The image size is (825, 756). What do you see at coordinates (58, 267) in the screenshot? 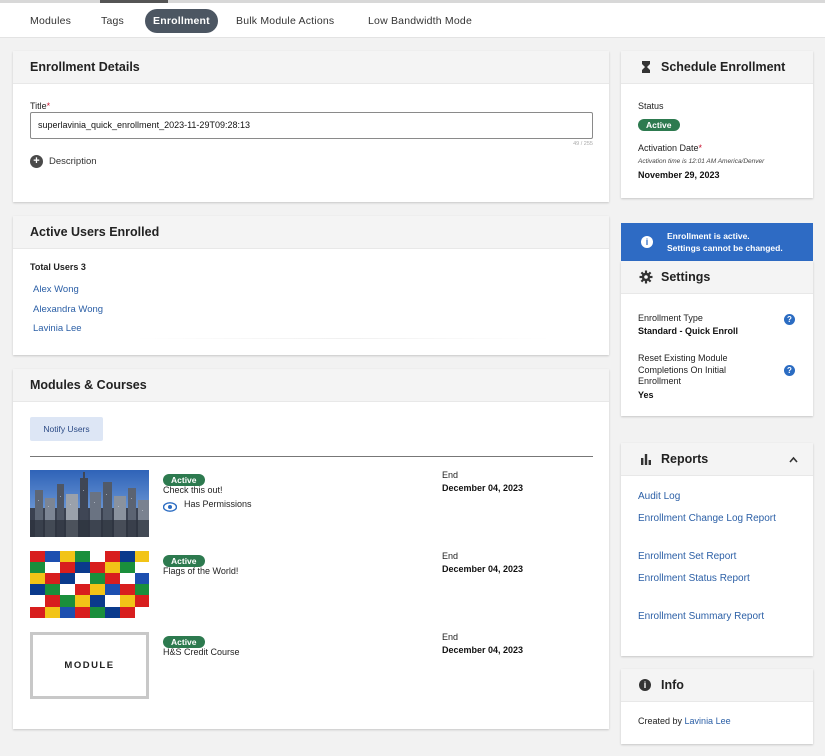
I see `total-users-label: Total Users 3` at bounding box center [58, 267].